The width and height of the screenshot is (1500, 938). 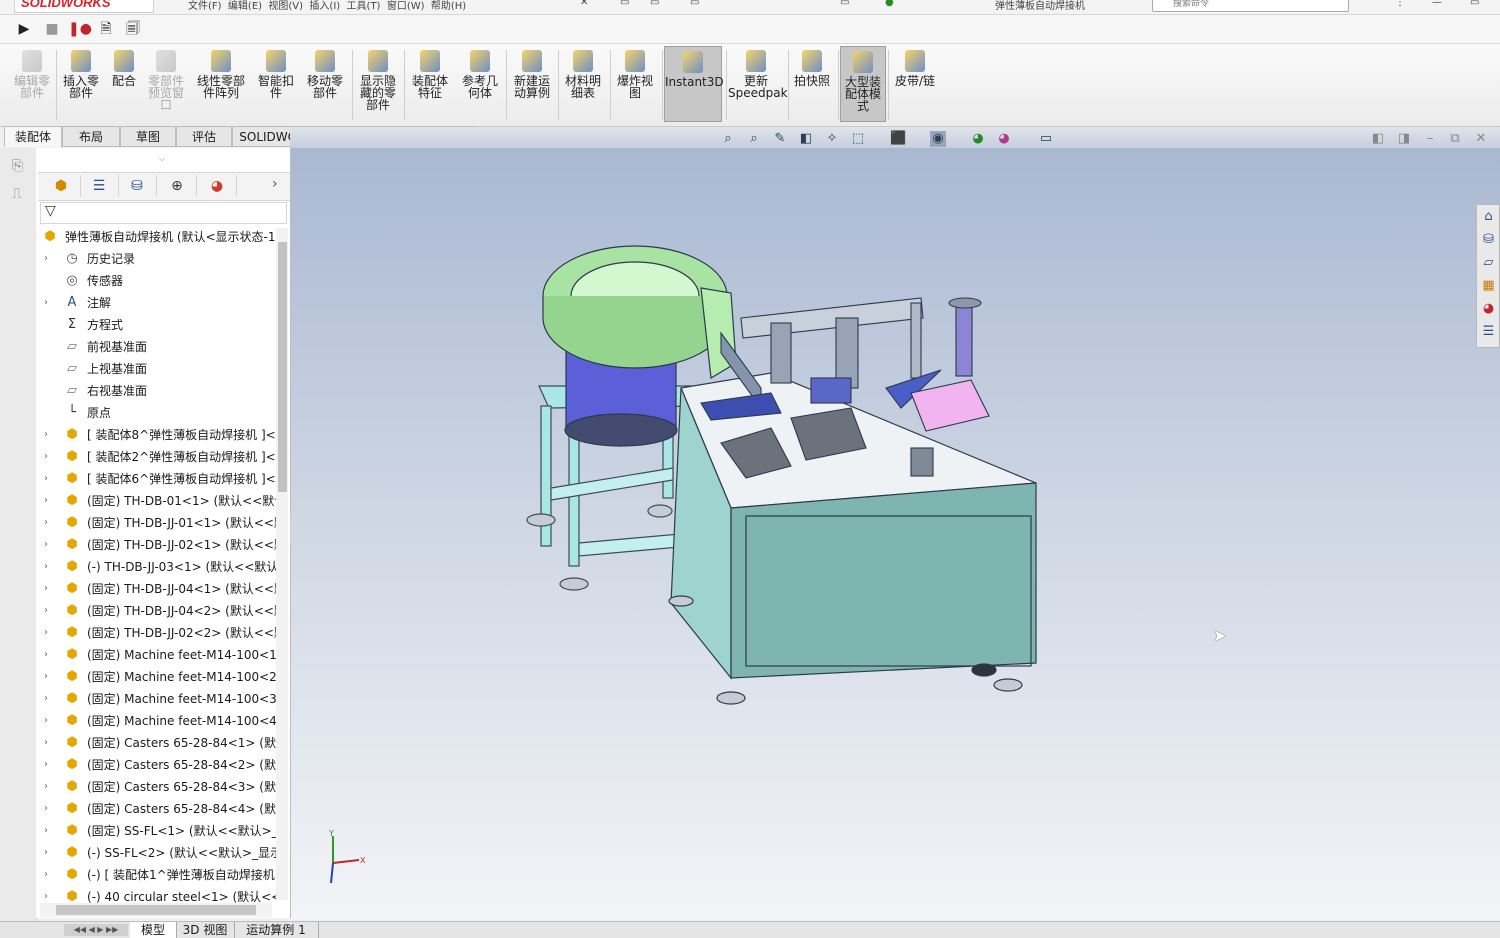 I want to click on tree-item: › ⬢ (-) TH-DB-JJ-03<1> (默认<<默认, so click(x=158, y=567).